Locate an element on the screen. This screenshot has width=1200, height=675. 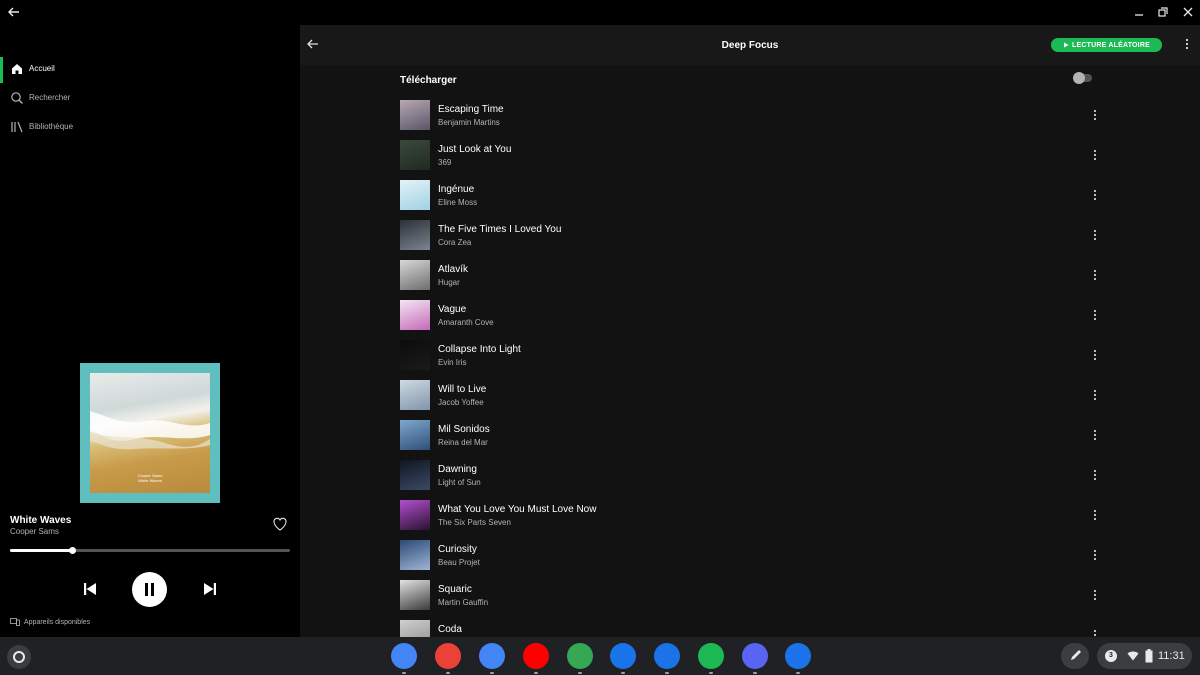
track-title: The Five Times I Loved You is located at coordinates (500, 229).